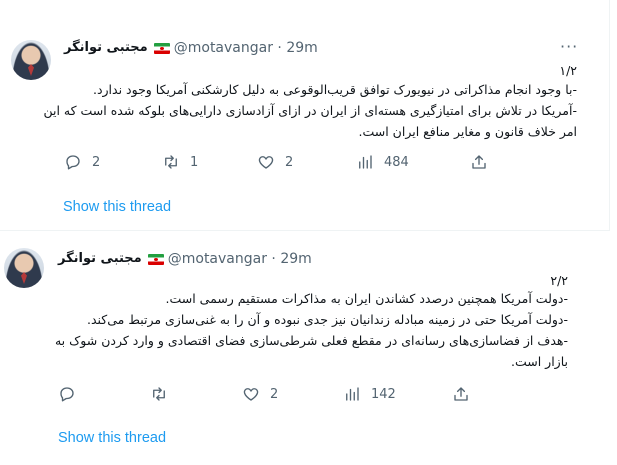 This screenshot has height=465, width=617. Describe the element at coordinates (194, 162) in the screenshot. I see `retweet-count: 1` at that location.